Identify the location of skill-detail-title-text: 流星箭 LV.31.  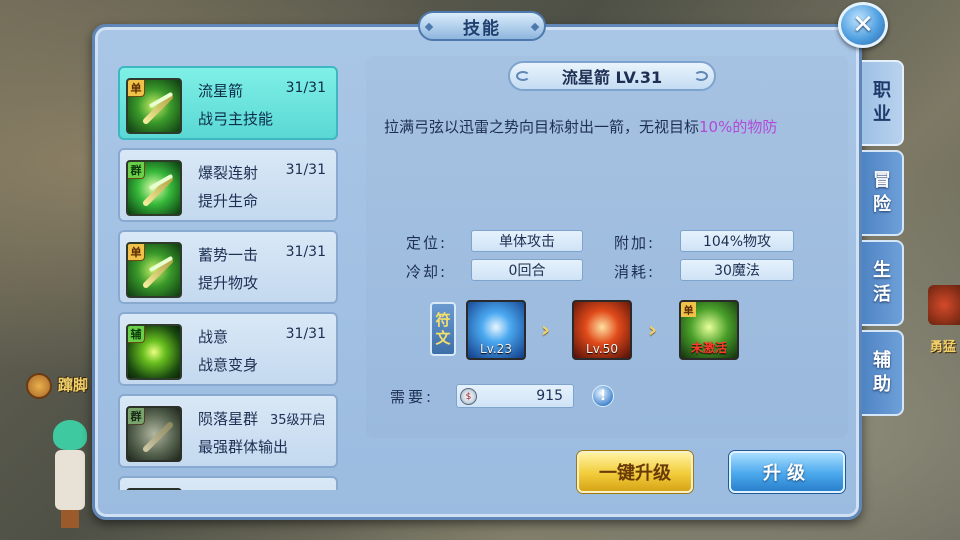
(612, 77).